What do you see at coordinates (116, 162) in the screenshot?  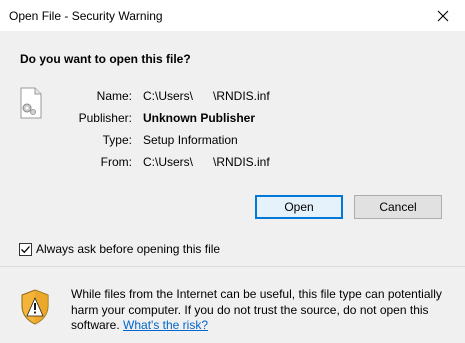 I see `from-label: From:` at bounding box center [116, 162].